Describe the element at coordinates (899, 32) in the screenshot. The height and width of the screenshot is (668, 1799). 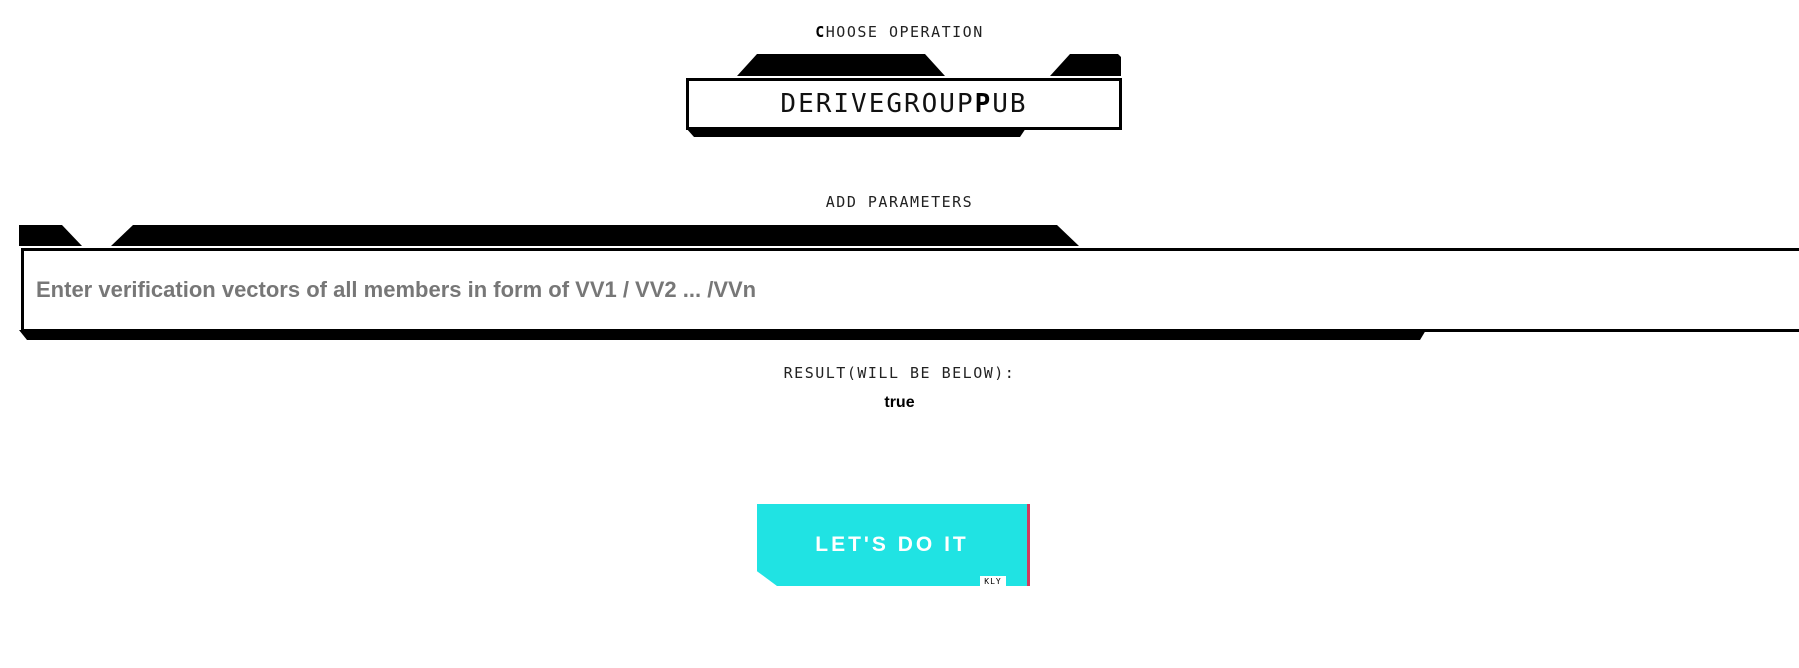
I see `choose-operation-label: CHOOSE OPERATION` at that location.